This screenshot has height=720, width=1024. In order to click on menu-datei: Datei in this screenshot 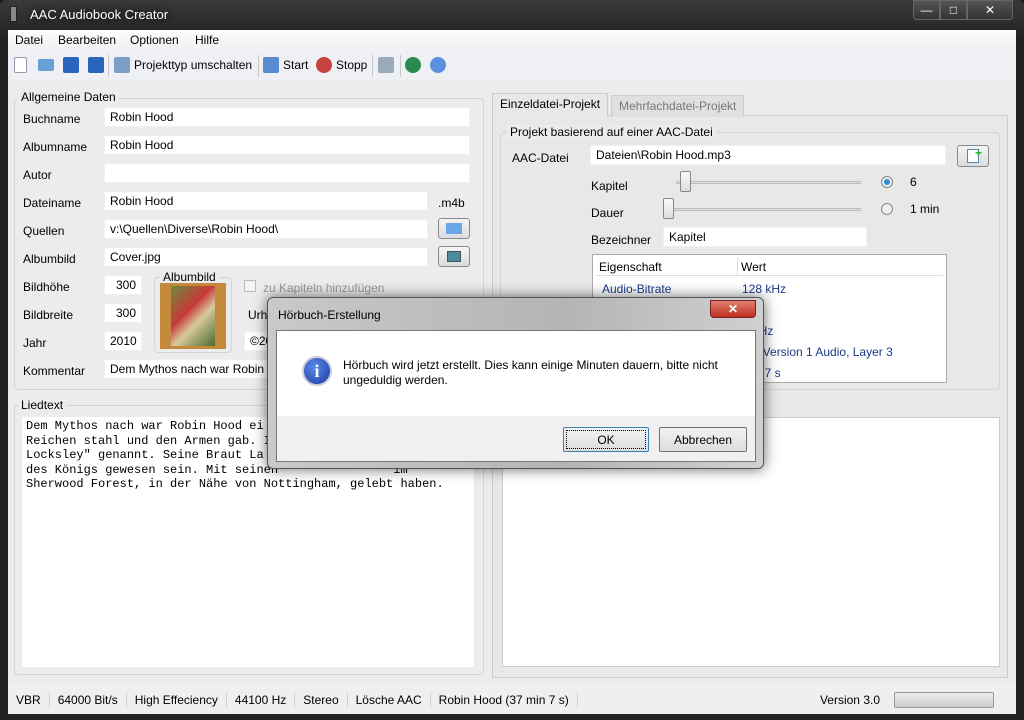, I will do `click(29, 40)`.